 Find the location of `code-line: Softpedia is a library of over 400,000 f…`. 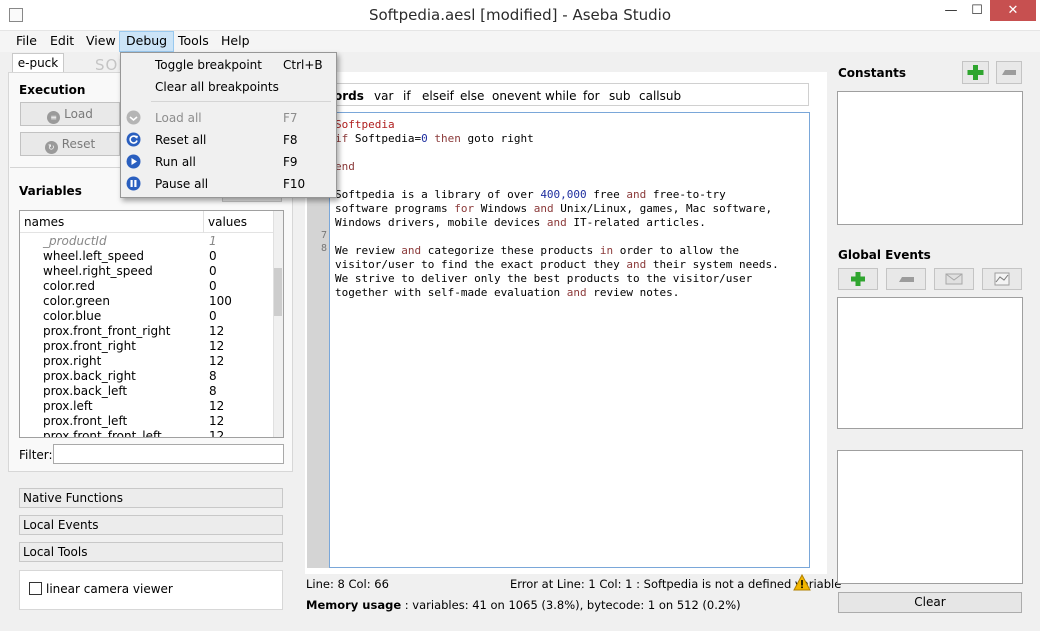

code-line: Softpedia is a library of over 400,000 f… is located at coordinates (530, 194).